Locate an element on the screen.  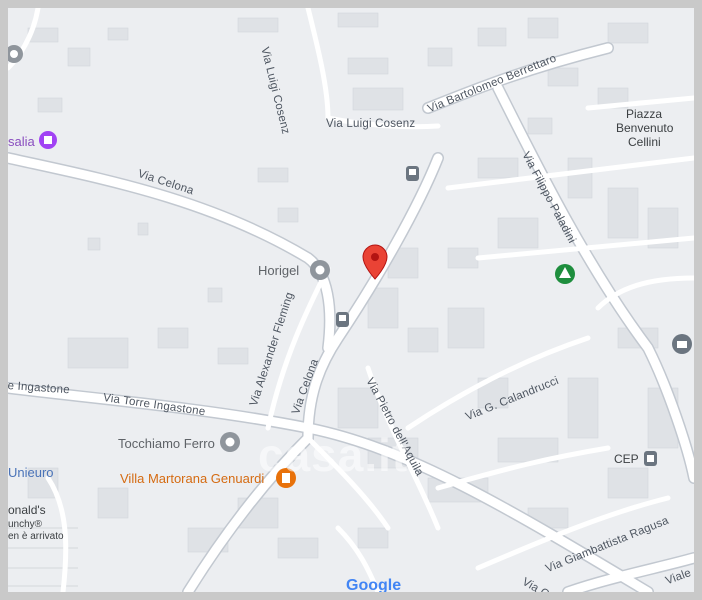
place-label-piazza-3: Cellini is located at coordinates (644, 142).